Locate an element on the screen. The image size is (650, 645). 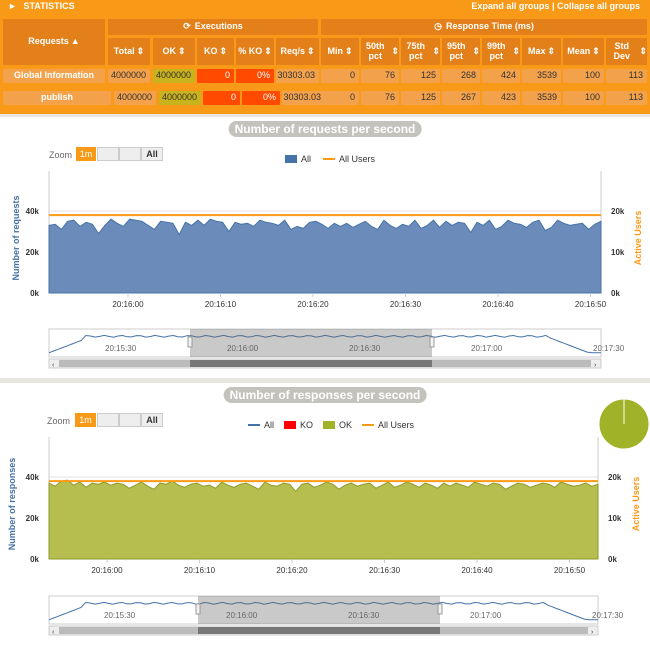
row-name: Global Information is located at coordinates (54, 76).